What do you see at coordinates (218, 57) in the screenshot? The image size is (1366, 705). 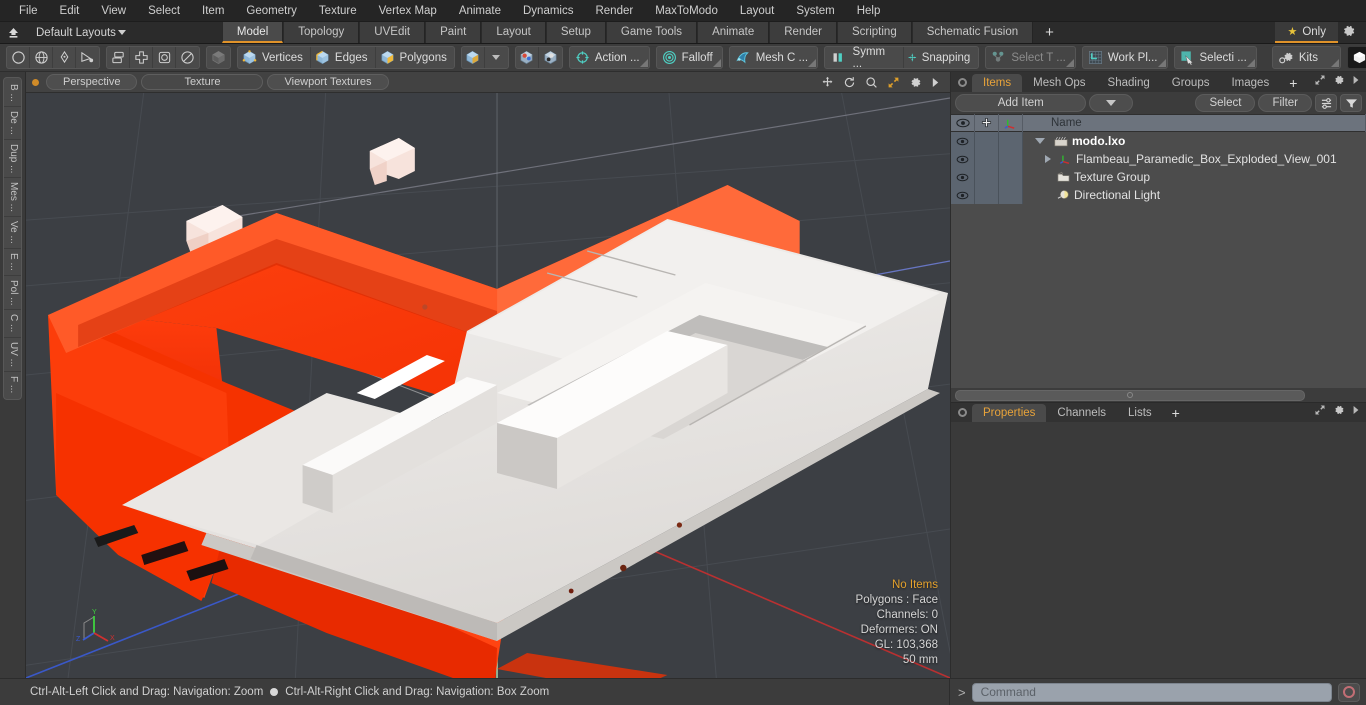 I see `dark-cube-icon` at bounding box center [218, 57].